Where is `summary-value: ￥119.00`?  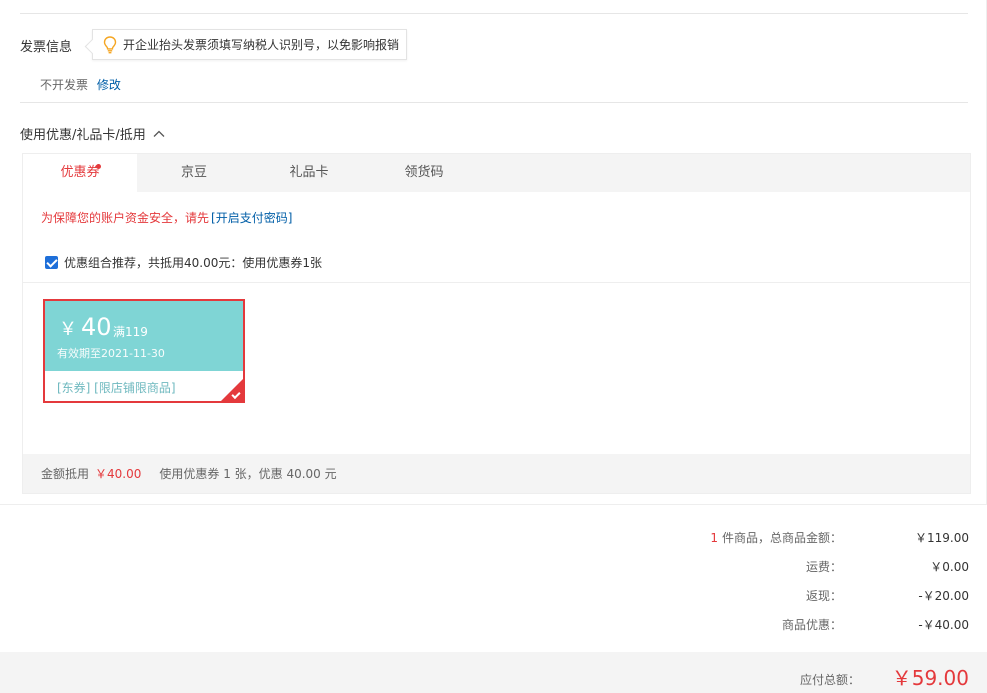 summary-value: ￥119.00 is located at coordinates (942, 538).